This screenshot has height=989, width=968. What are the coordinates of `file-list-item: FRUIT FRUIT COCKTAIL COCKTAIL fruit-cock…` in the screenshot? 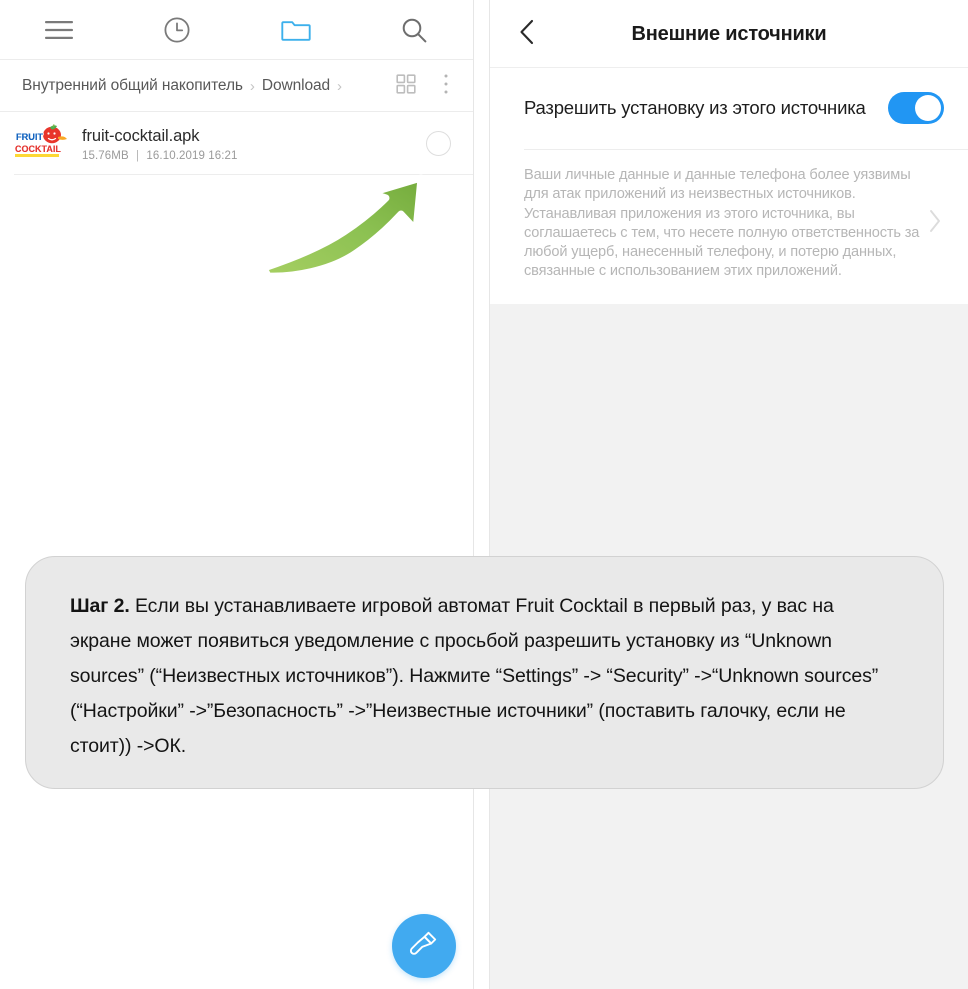 It's located at (236, 143).